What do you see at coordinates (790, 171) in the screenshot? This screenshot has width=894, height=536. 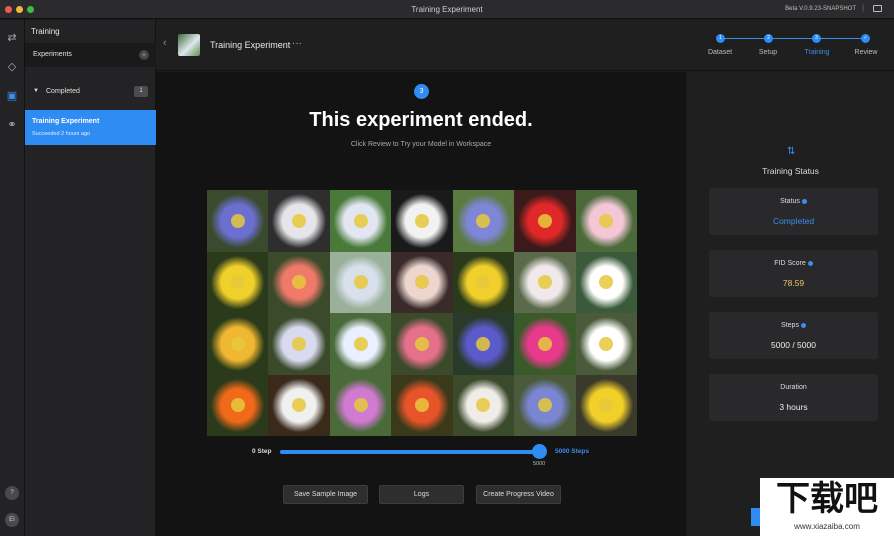 I see `training-status-title: Training Status` at bounding box center [790, 171].